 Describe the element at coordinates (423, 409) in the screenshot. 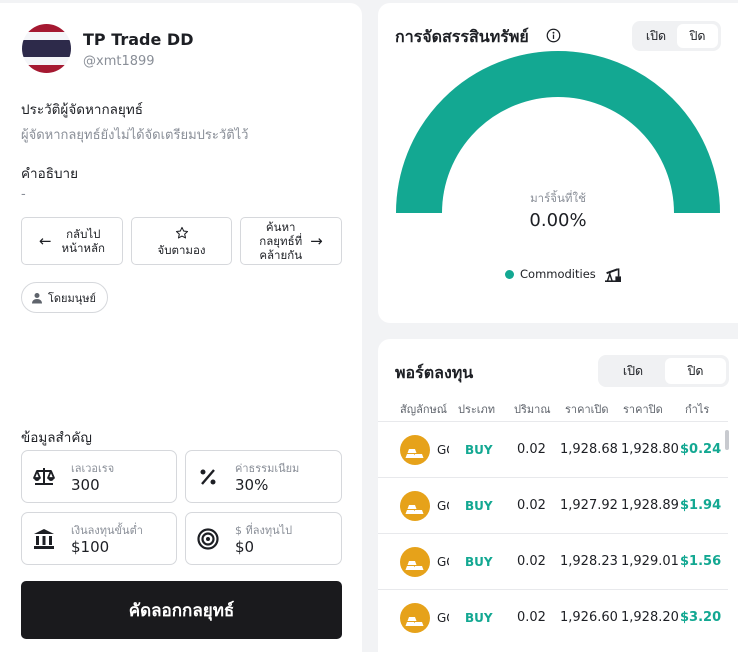

I see `col-header-symbol: สัญลักษณ์` at that location.